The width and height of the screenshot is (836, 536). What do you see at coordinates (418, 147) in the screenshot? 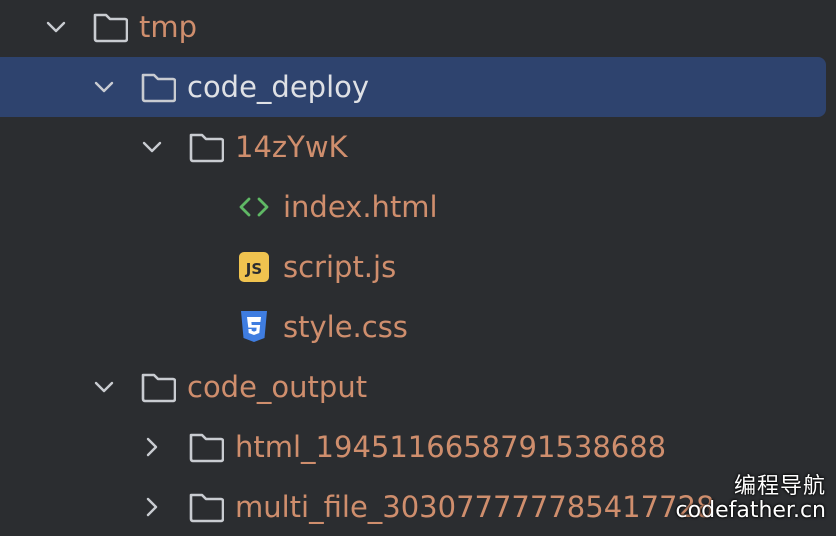
I see `tree-item-14zywk: 14zYwK` at bounding box center [418, 147].